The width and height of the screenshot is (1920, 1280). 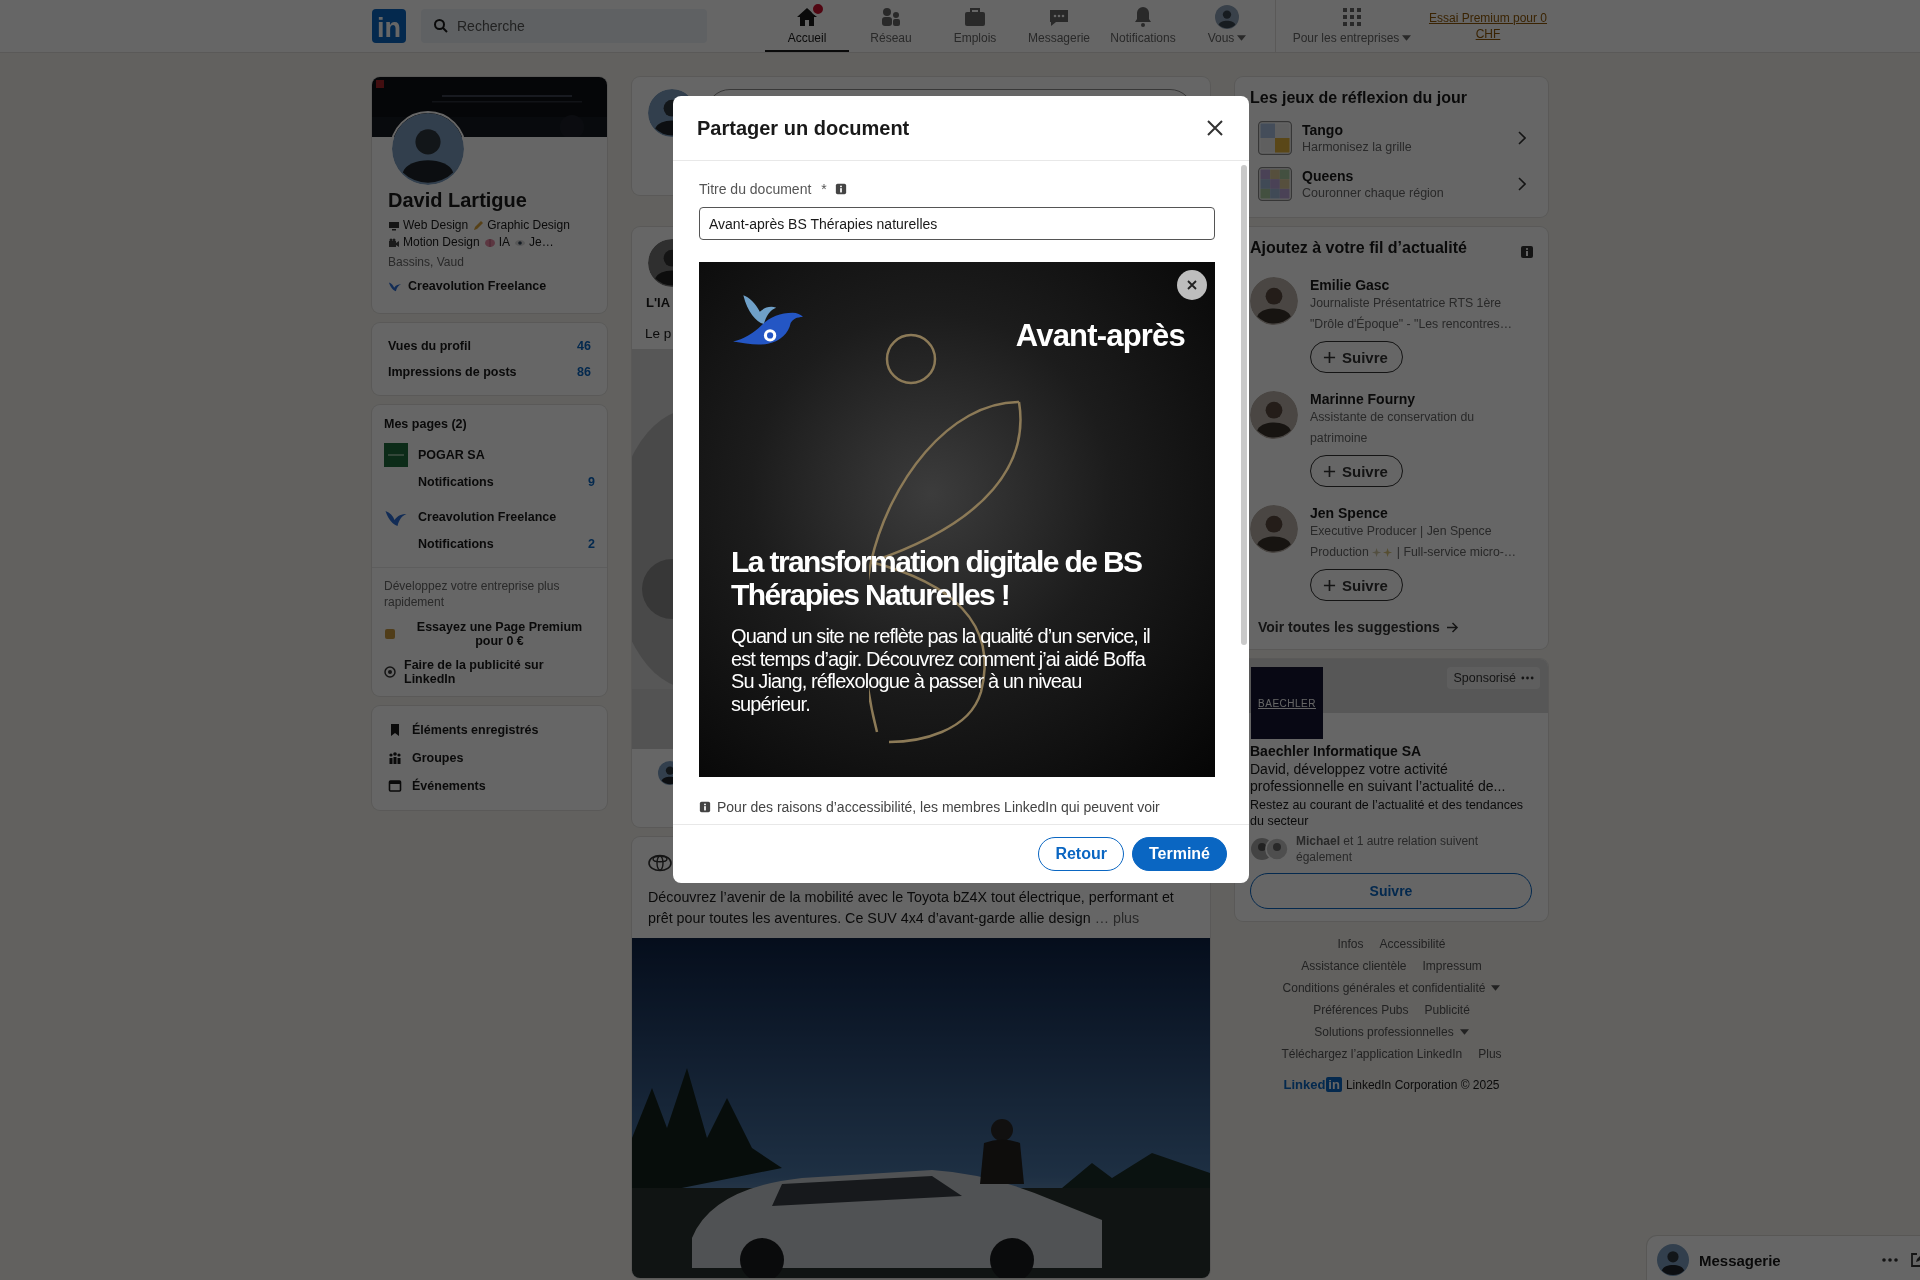 What do you see at coordinates (452, 372) in the screenshot?
I see `stat-label: Impressions de posts` at bounding box center [452, 372].